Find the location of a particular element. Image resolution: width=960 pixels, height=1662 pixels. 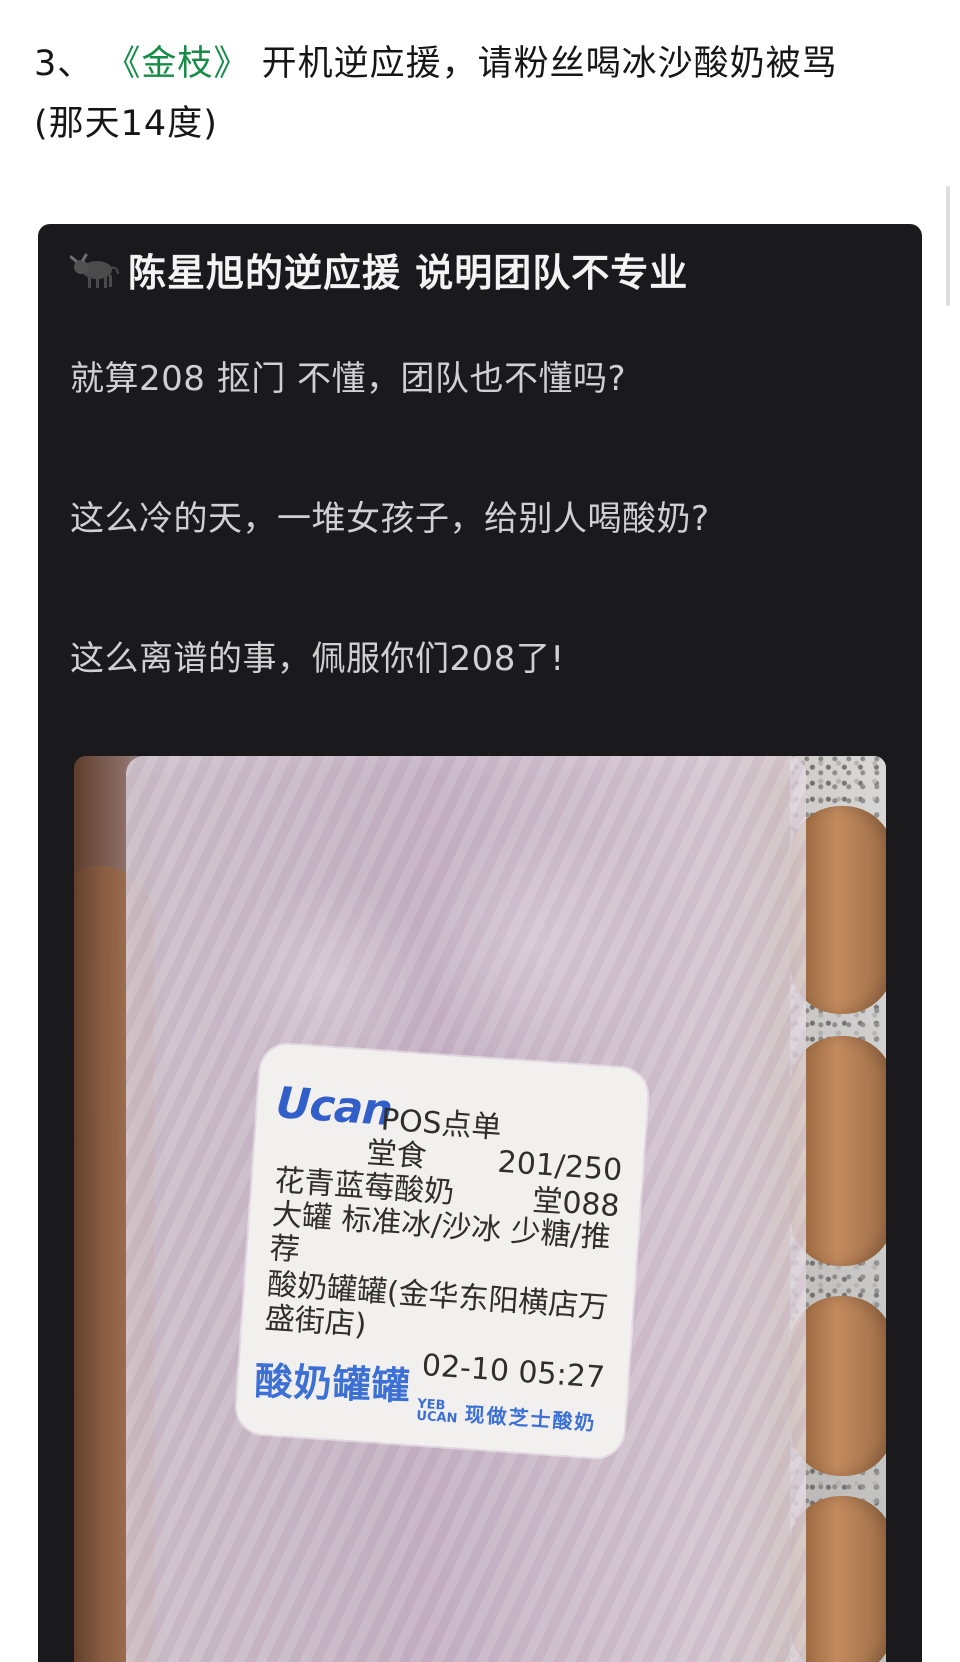

post-line-1: 就算208 抠门 不懂，团队也不懂吗? is located at coordinates (348, 379).